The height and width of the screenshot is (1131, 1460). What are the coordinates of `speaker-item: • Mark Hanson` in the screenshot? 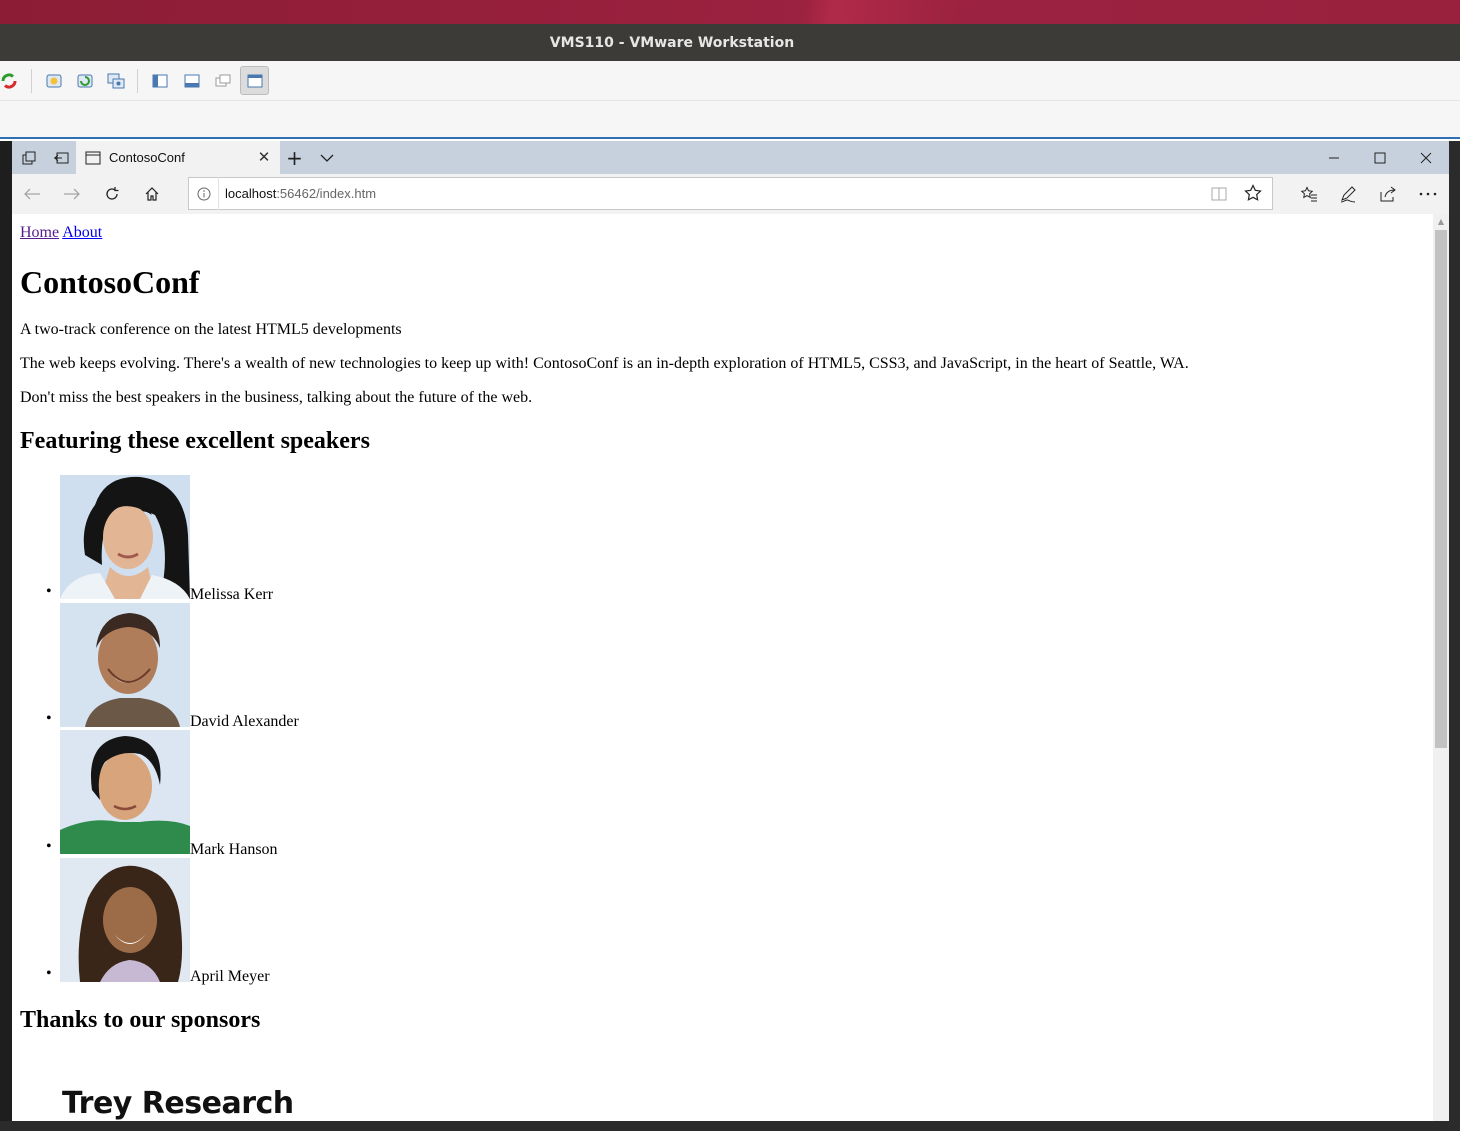 It's located at (253, 794).